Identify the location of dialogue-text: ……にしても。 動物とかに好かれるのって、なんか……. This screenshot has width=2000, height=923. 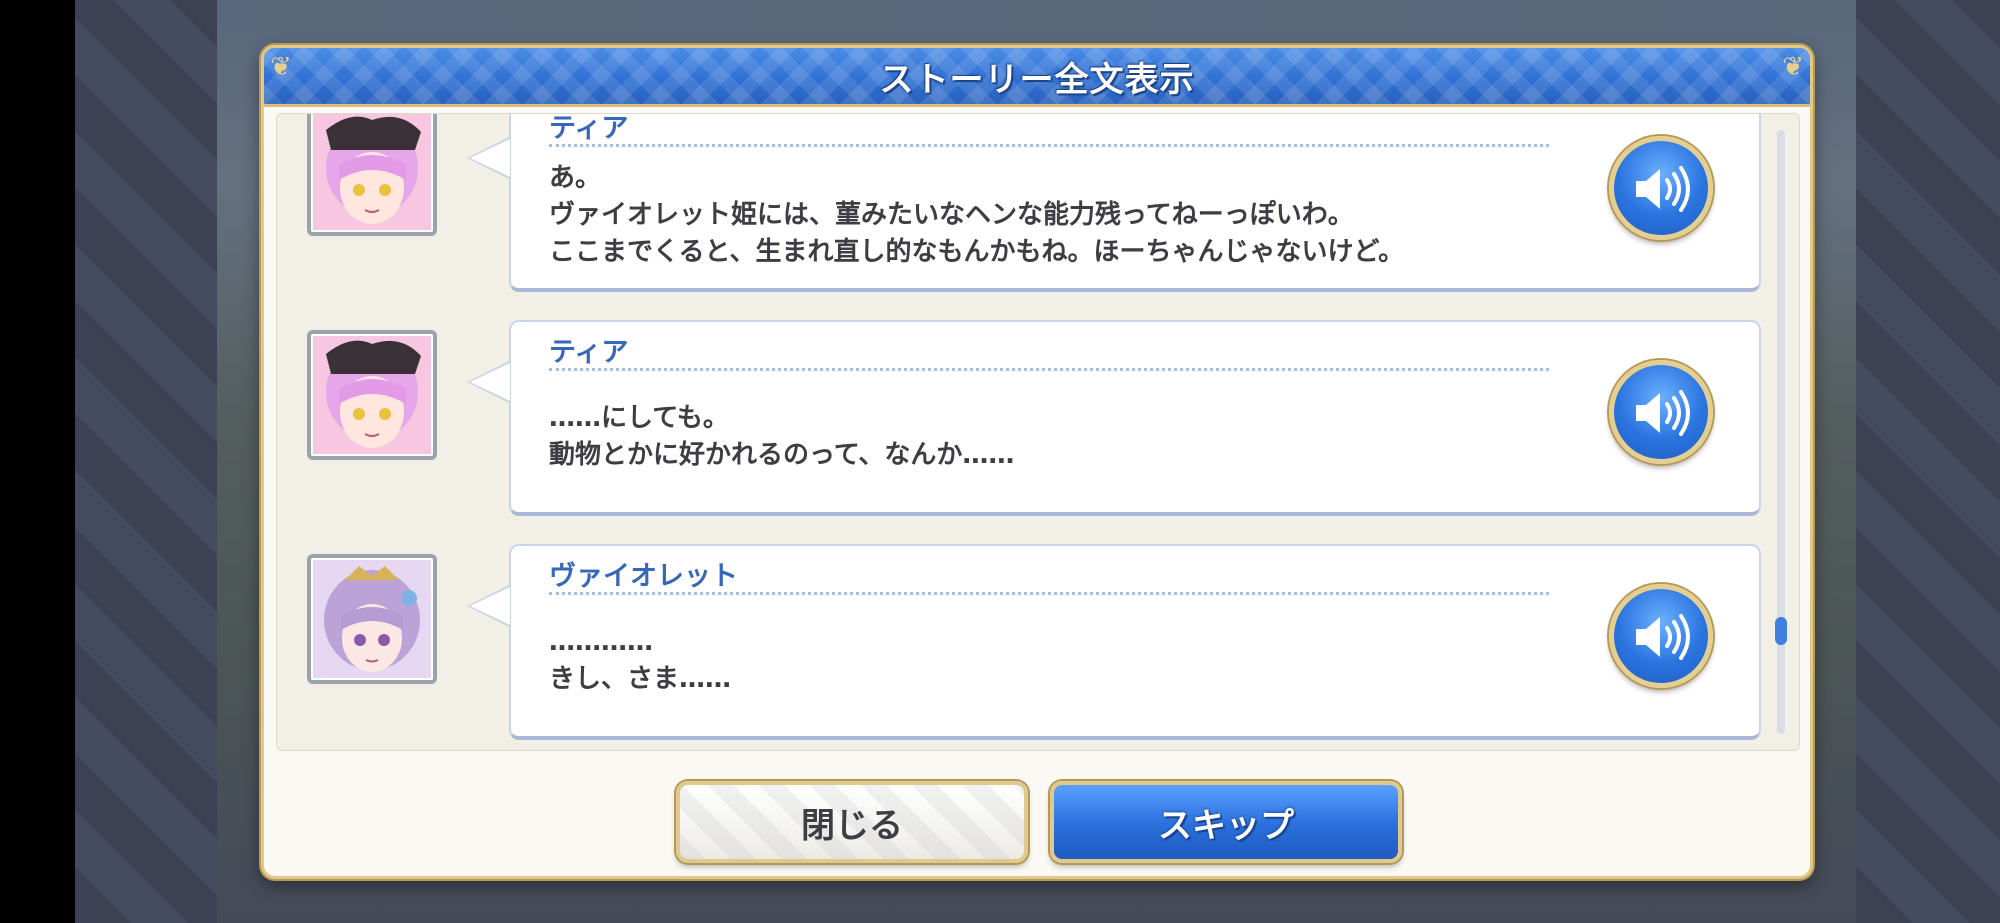
(782, 436).